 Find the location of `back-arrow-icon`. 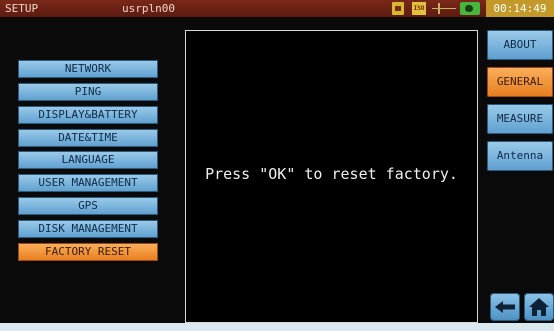

back-arrow-icon is located at coordinates (505, 307).